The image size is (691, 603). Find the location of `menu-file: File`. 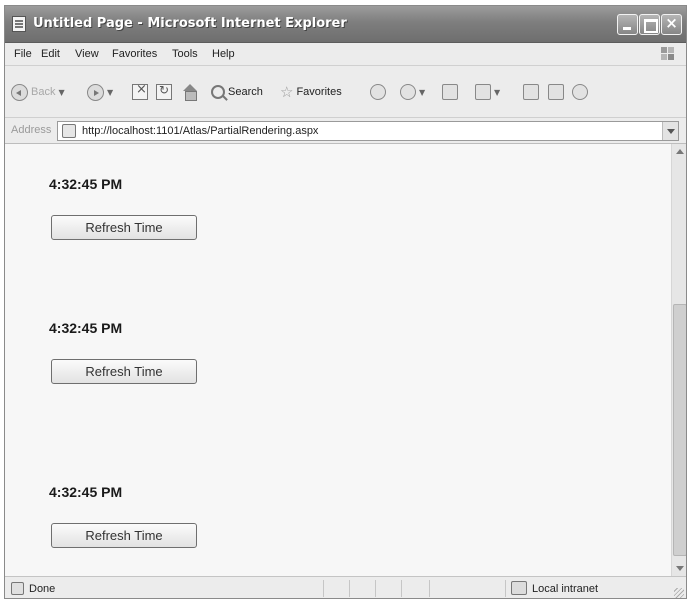

menu-file: File is located at coordinates (23, 54).